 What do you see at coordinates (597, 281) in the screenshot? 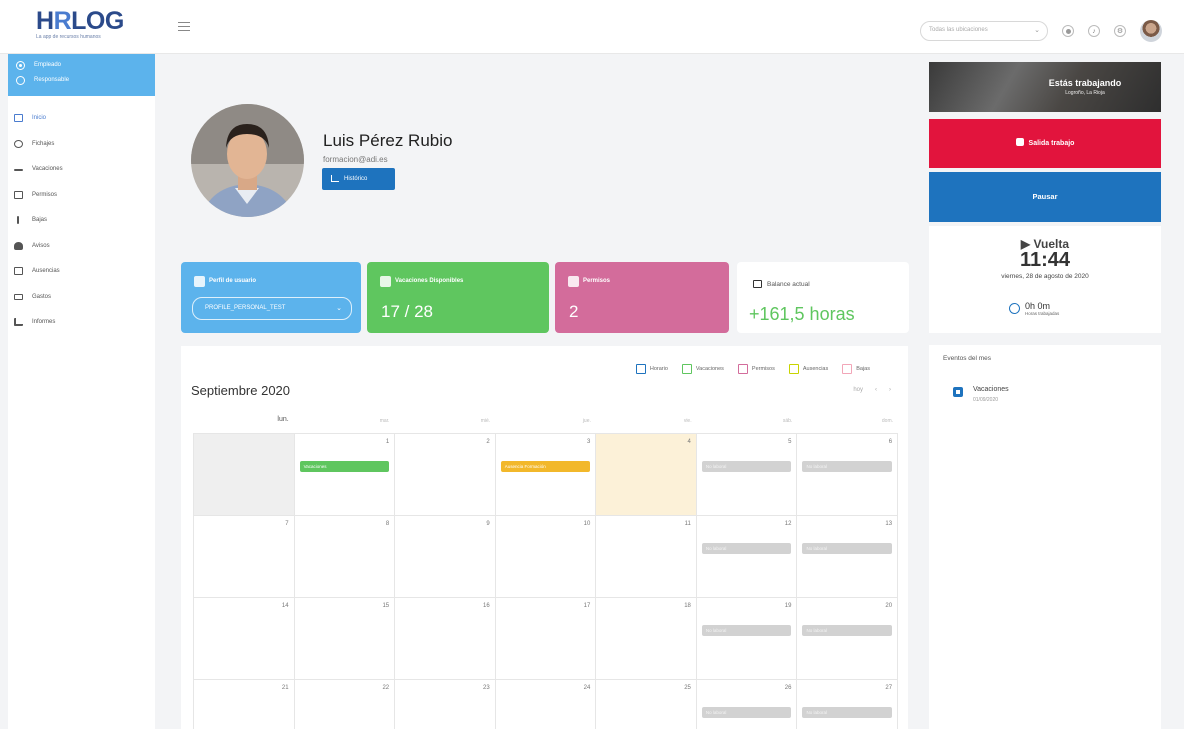
I see `permits-card-title: Permisos` at bounding box center [597, 281].